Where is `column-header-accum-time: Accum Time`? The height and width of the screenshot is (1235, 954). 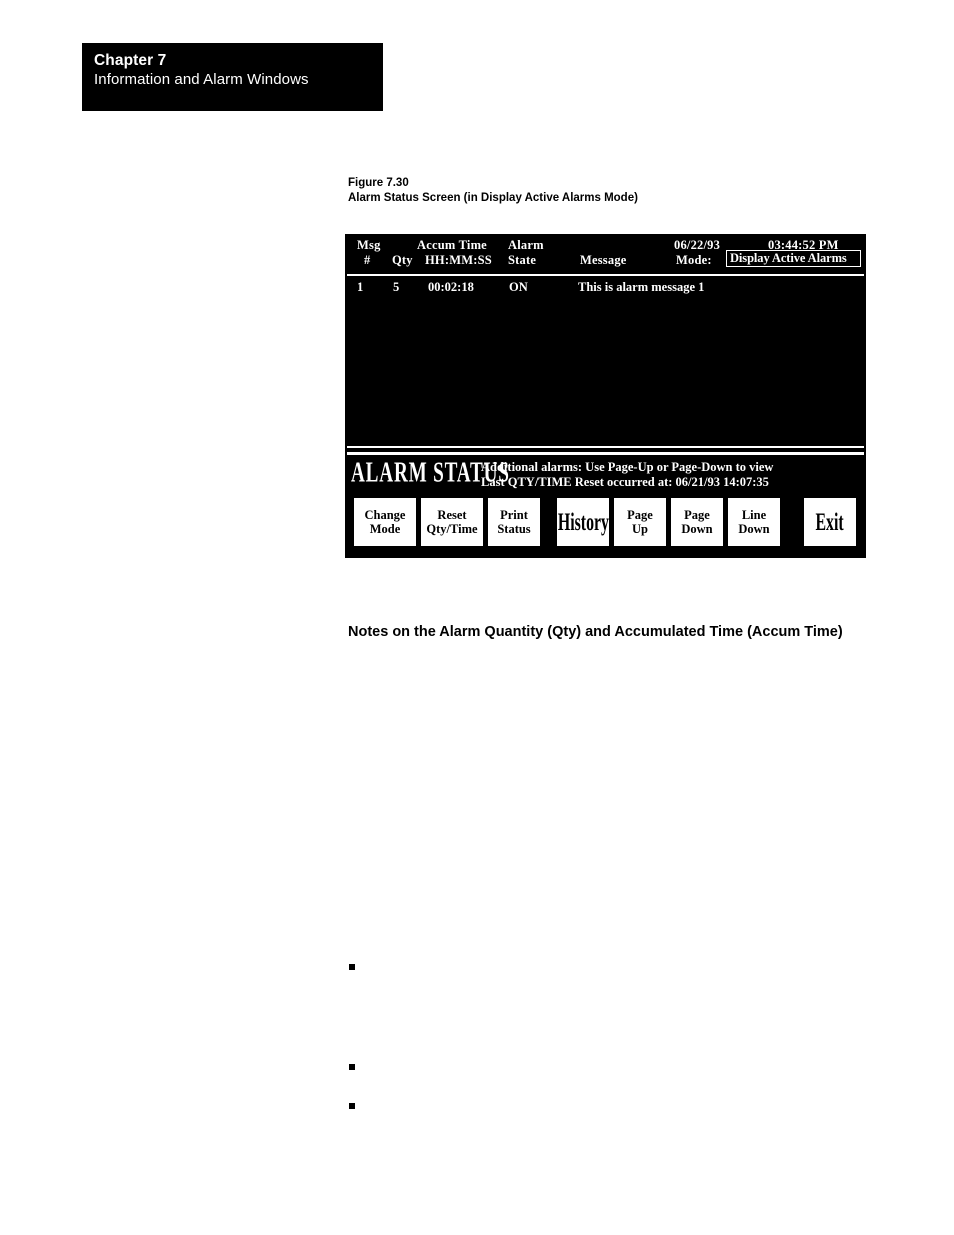 column-header-accum-time: Accum Time is located at coordinates (452, 245).